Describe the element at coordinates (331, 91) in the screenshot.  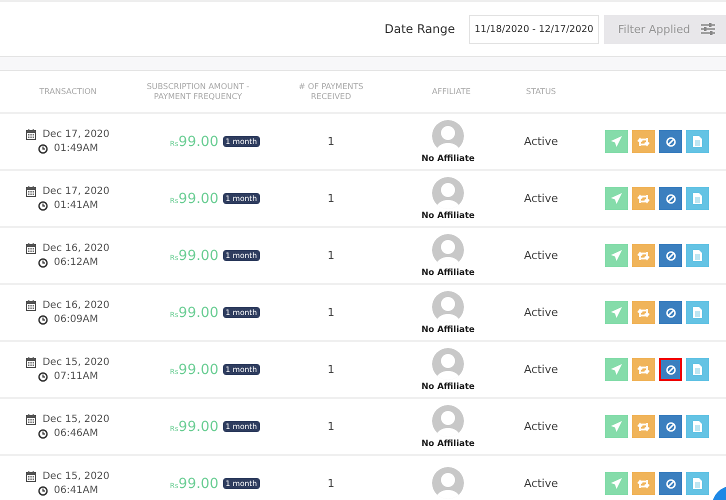
I see `column-header: # OF PAYMENTS RECEIVED` at that location.